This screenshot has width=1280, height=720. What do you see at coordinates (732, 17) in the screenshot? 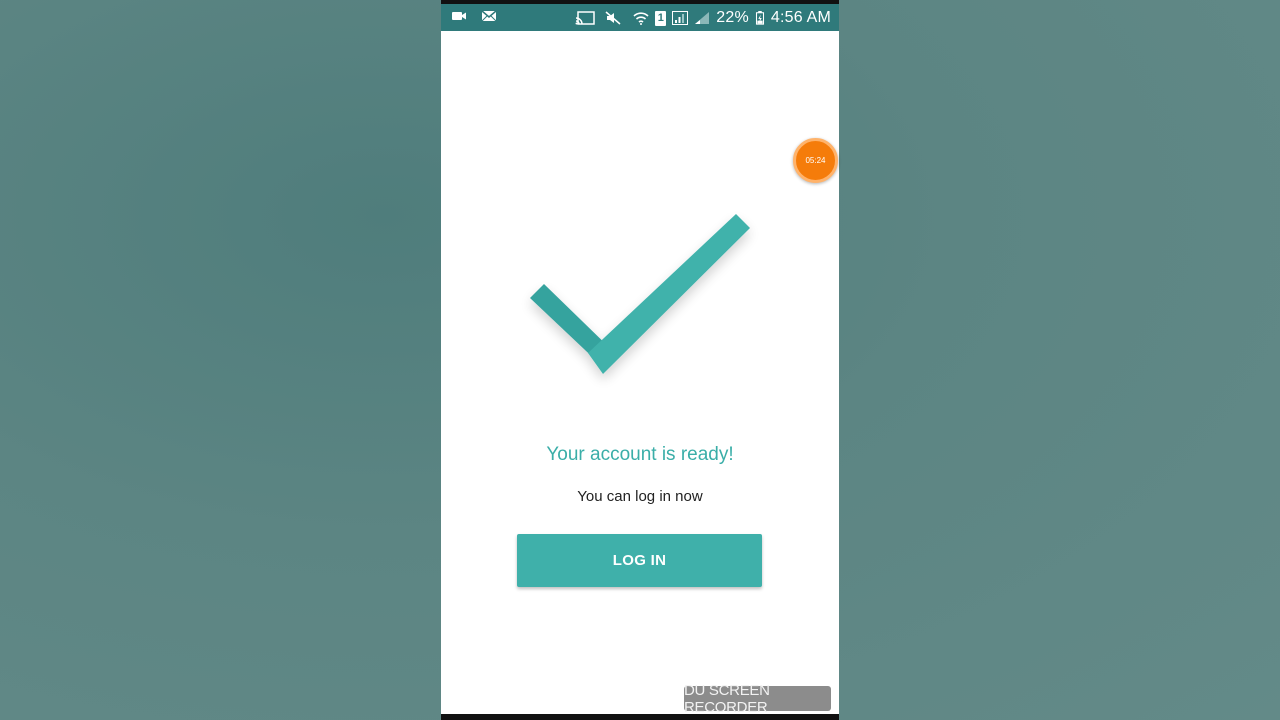
I see `battery-percent: 22%` at bounding box center [732, 17].